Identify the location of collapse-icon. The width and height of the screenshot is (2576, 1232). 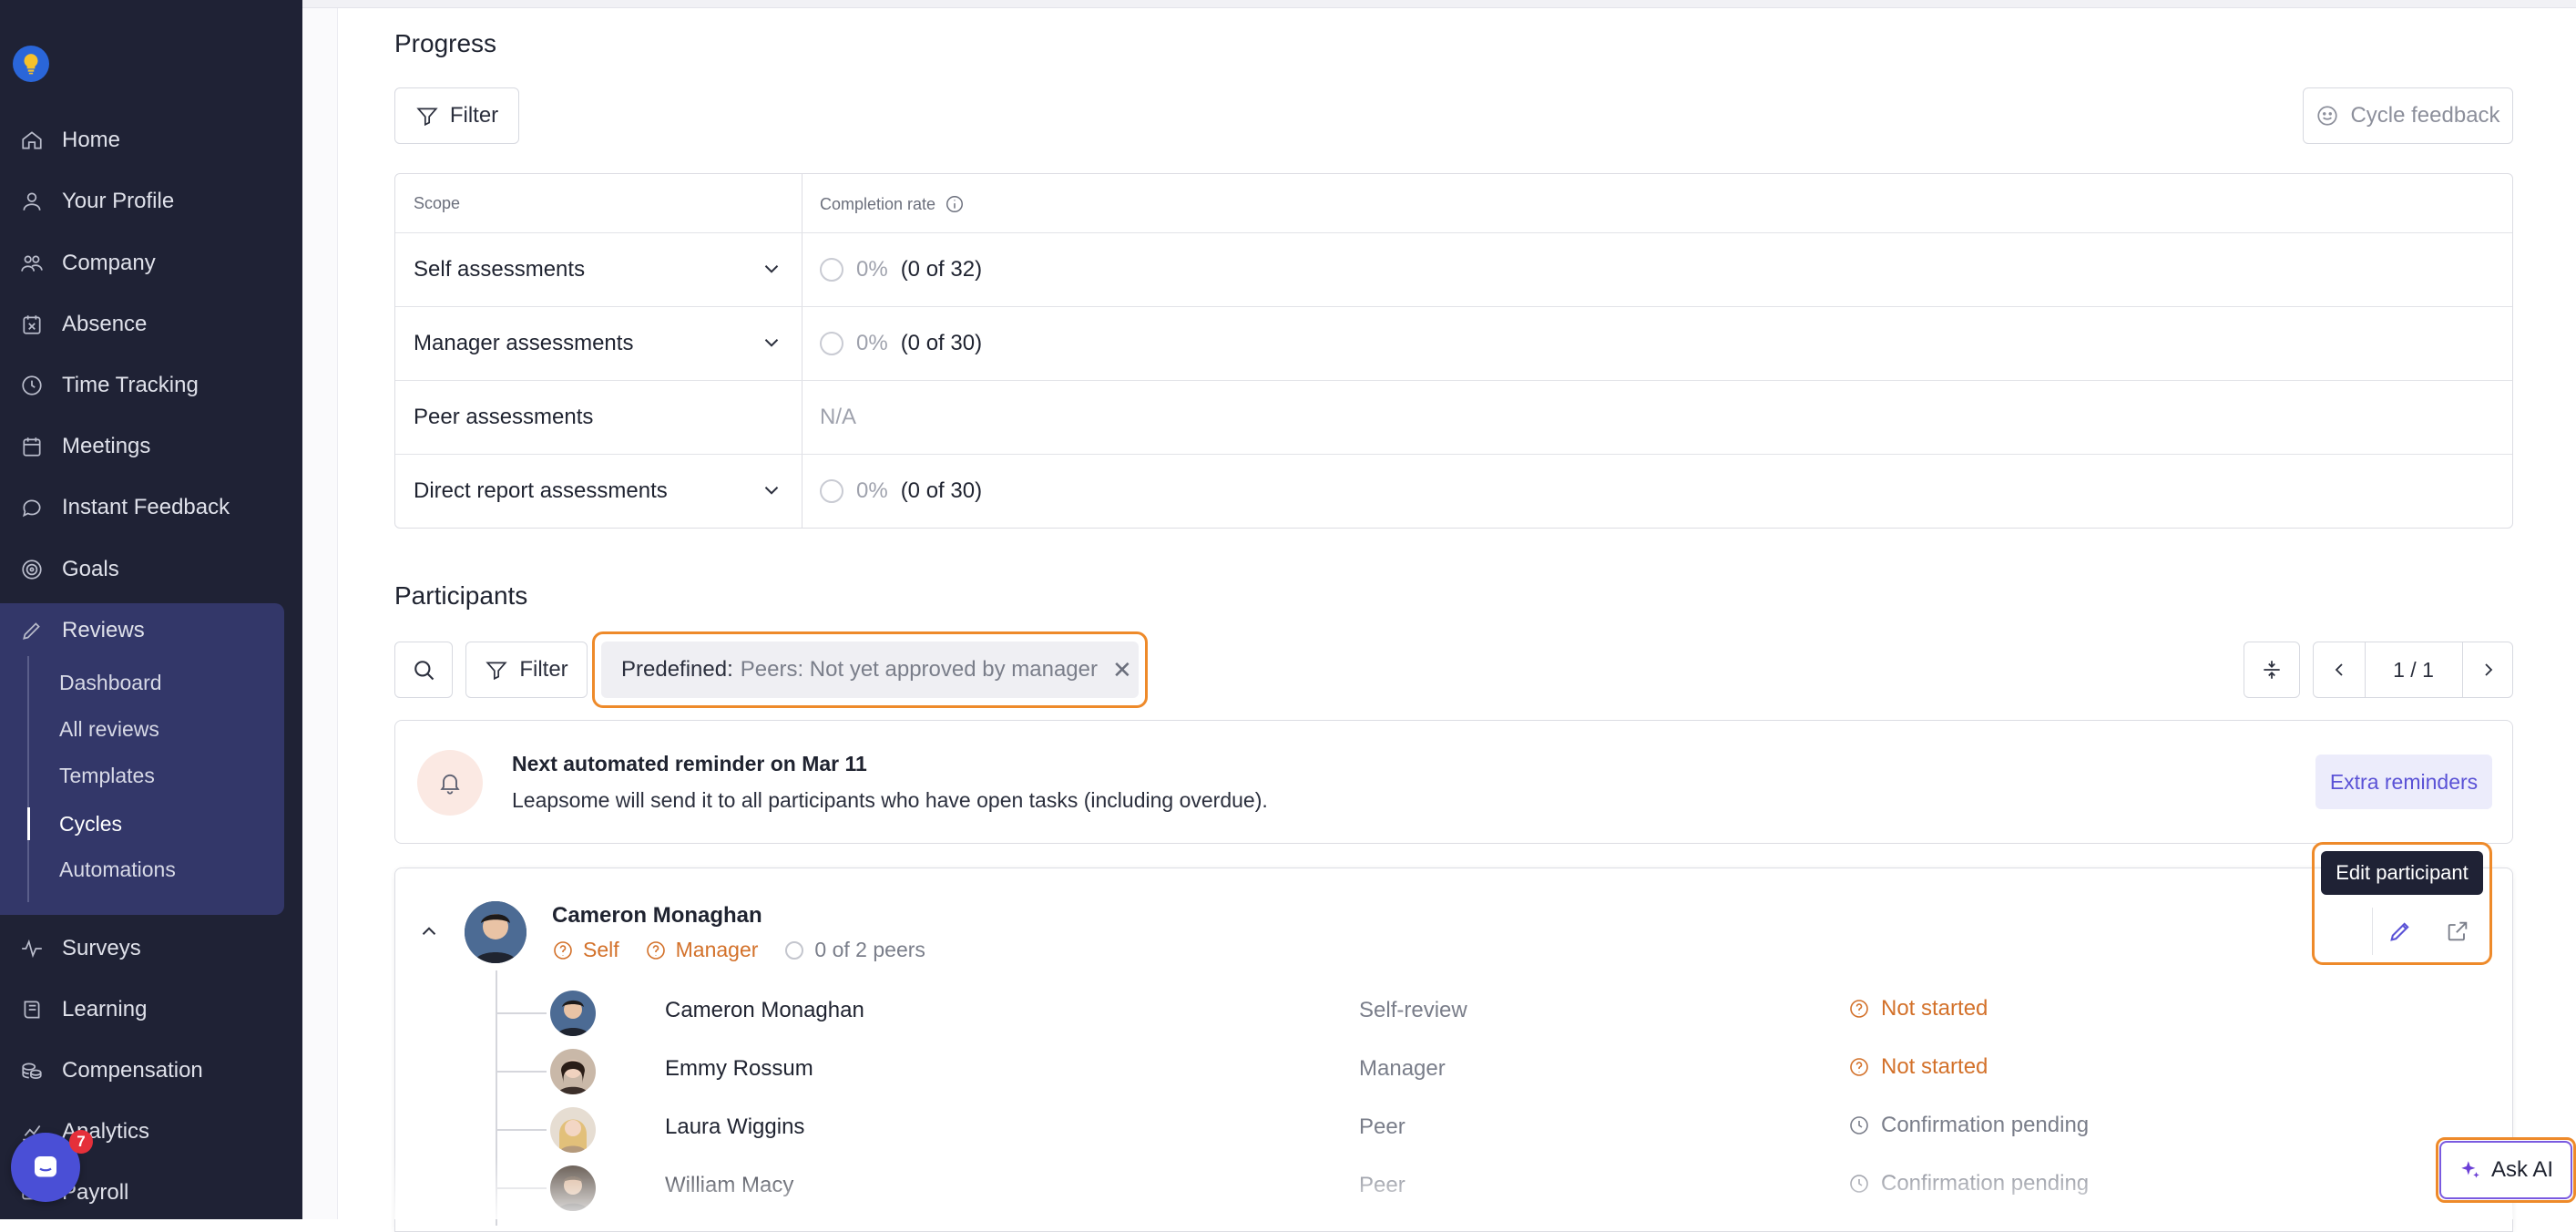
(2272, 670).